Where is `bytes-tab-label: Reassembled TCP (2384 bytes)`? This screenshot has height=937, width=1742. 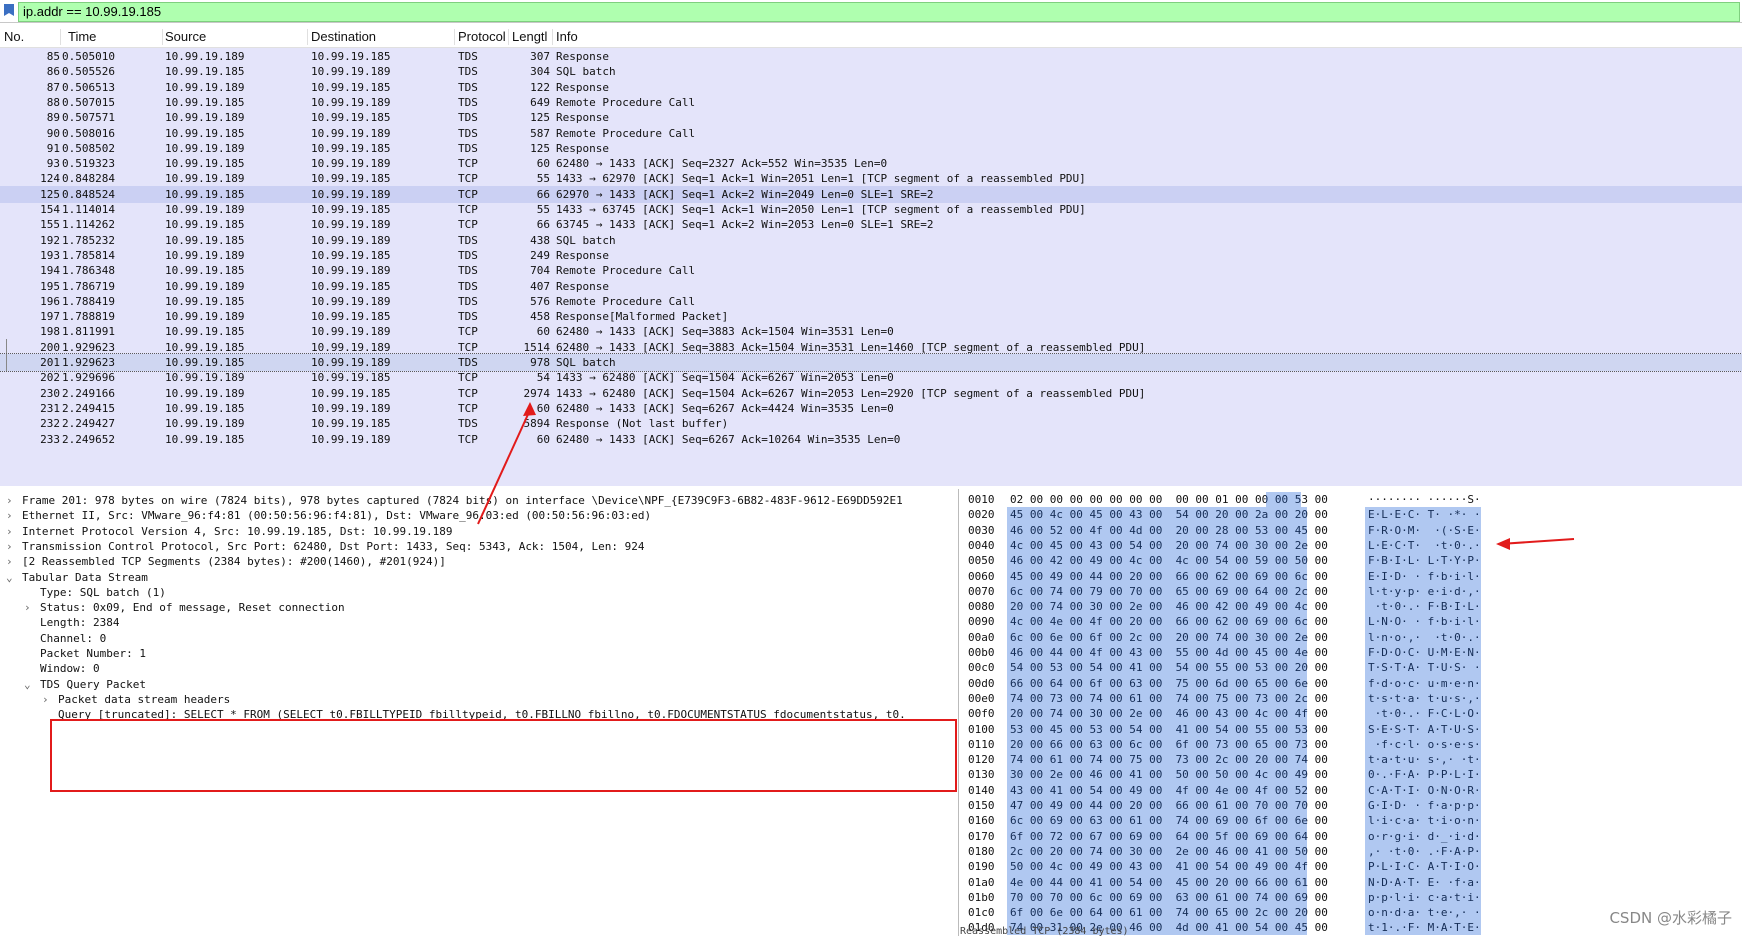 bytes-tab-label: Reassembled TCP (2384 bytes) is located at coordinates (1044, 931).